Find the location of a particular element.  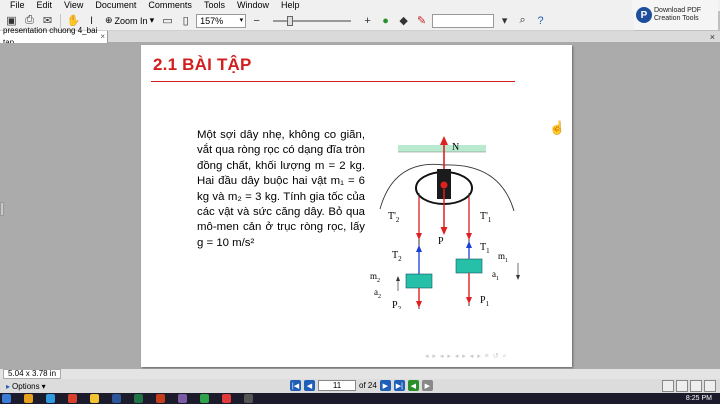

status-bar: 5.04 x 3.78 in is located at coordinates (360, 374).